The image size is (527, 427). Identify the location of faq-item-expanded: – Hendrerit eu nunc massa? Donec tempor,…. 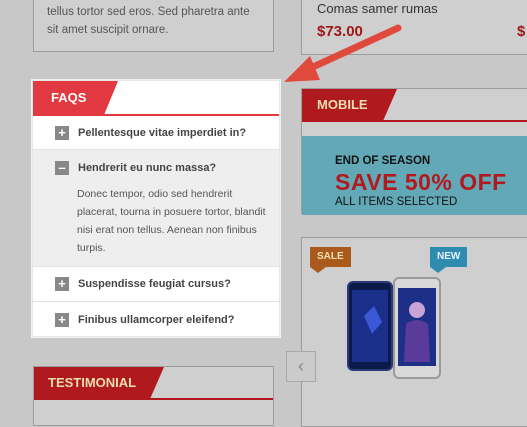
(156, 208).